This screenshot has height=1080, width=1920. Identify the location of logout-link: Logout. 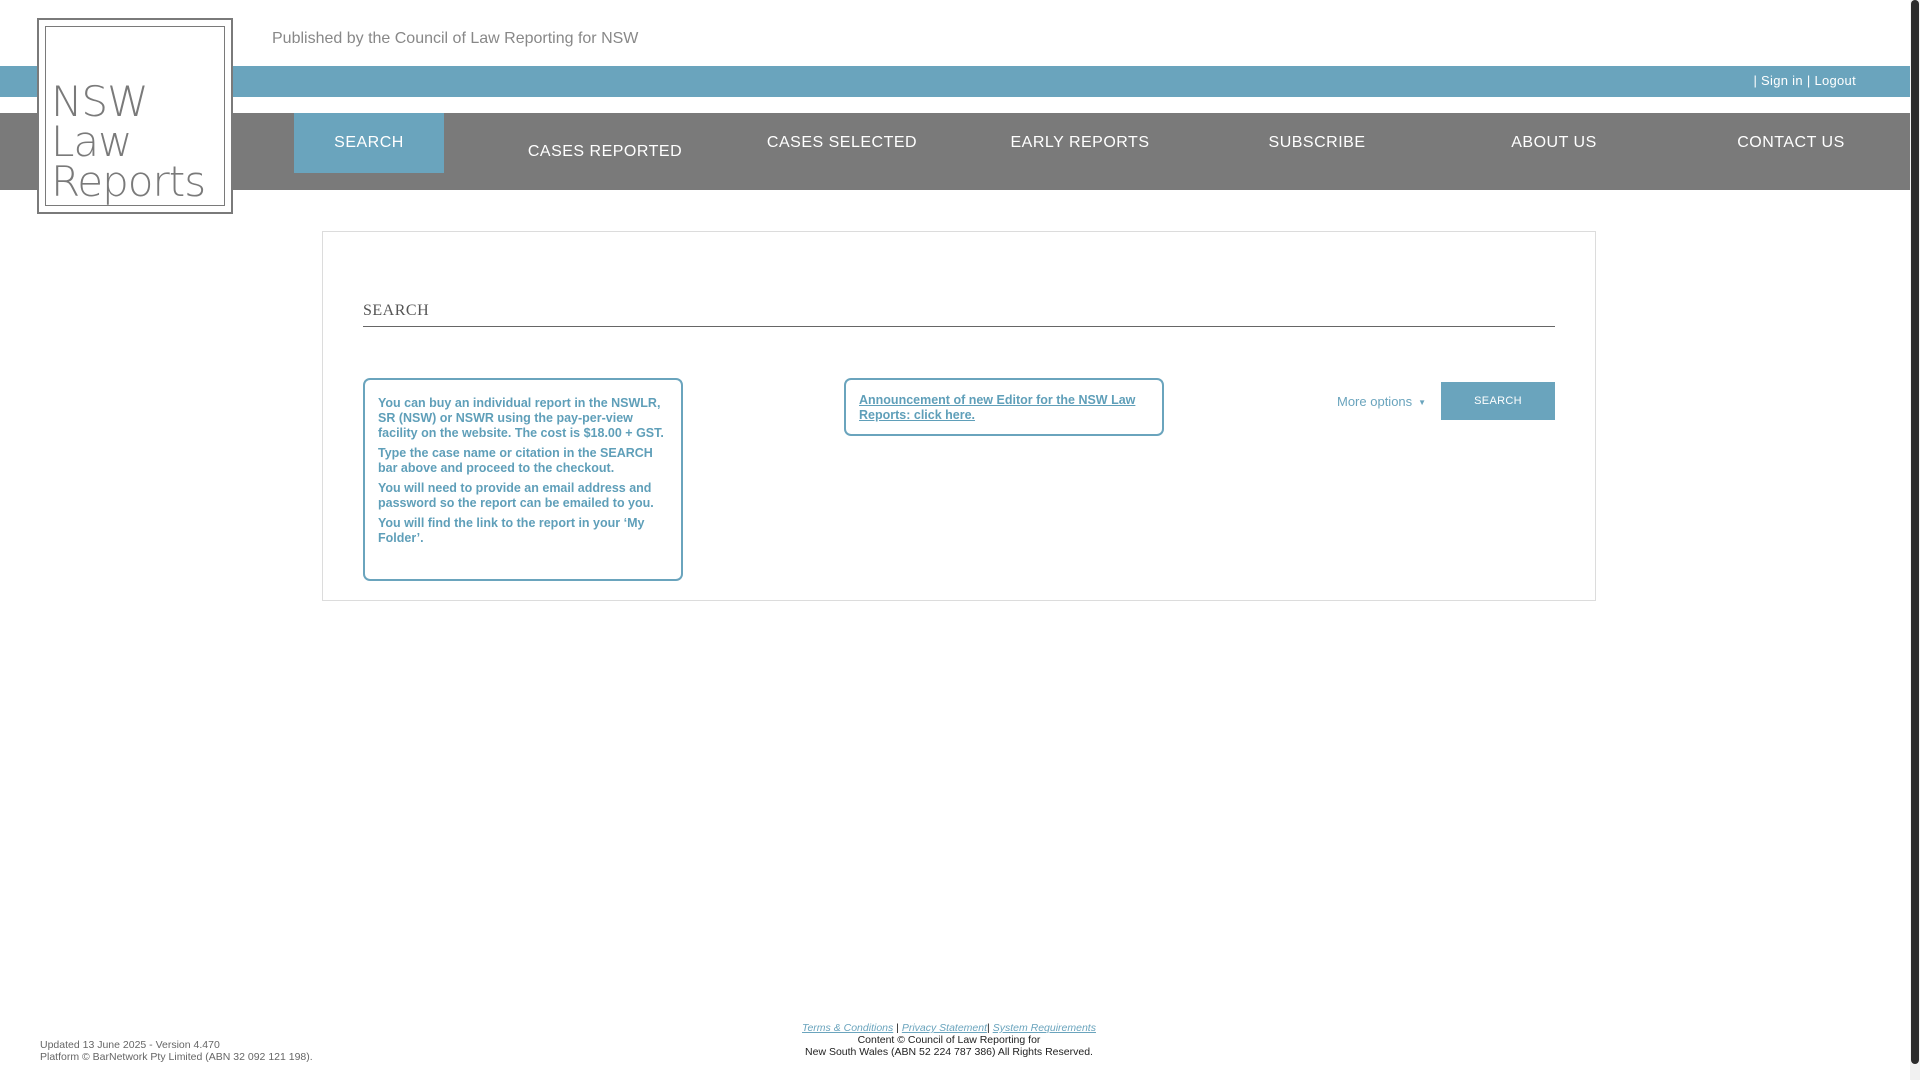
(1835, 80).